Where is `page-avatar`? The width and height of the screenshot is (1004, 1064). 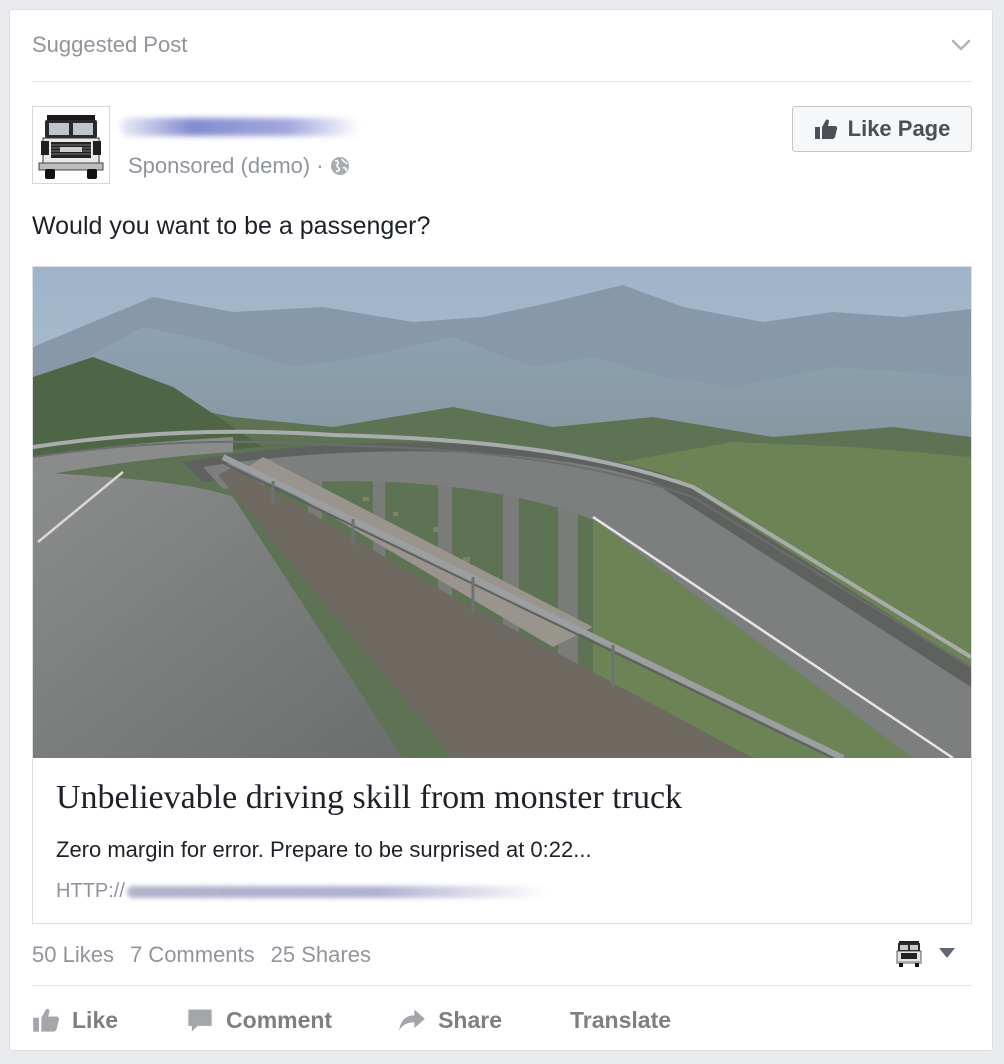 page-avatar is located at coordinates (71, 145).